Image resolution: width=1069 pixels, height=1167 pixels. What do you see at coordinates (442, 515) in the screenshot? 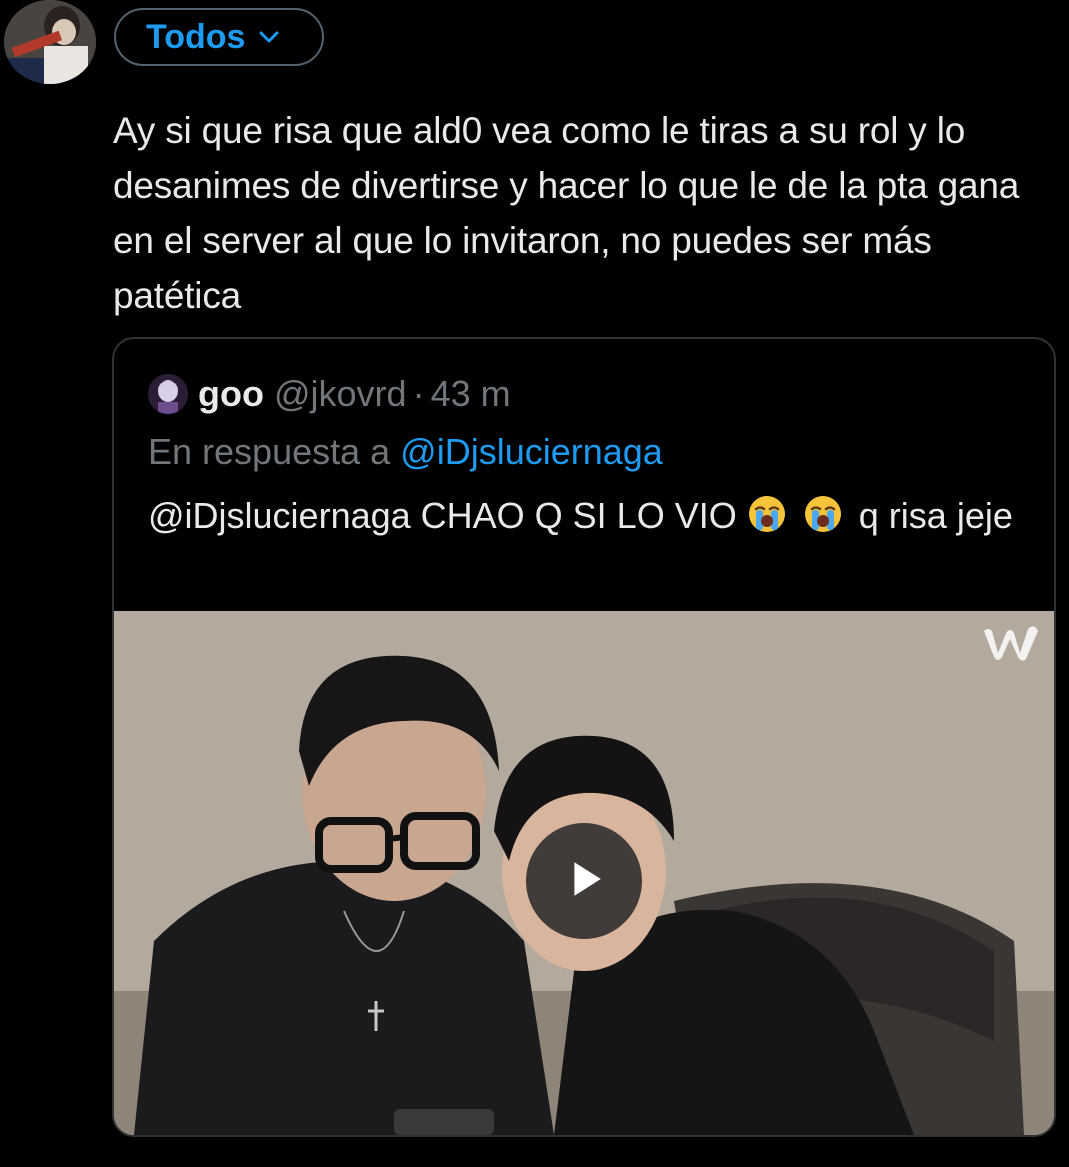
I see `quoted-text-main: @iDjsluciernaga CHAO Q SI LO VIO` at bounding box center [442, 515].